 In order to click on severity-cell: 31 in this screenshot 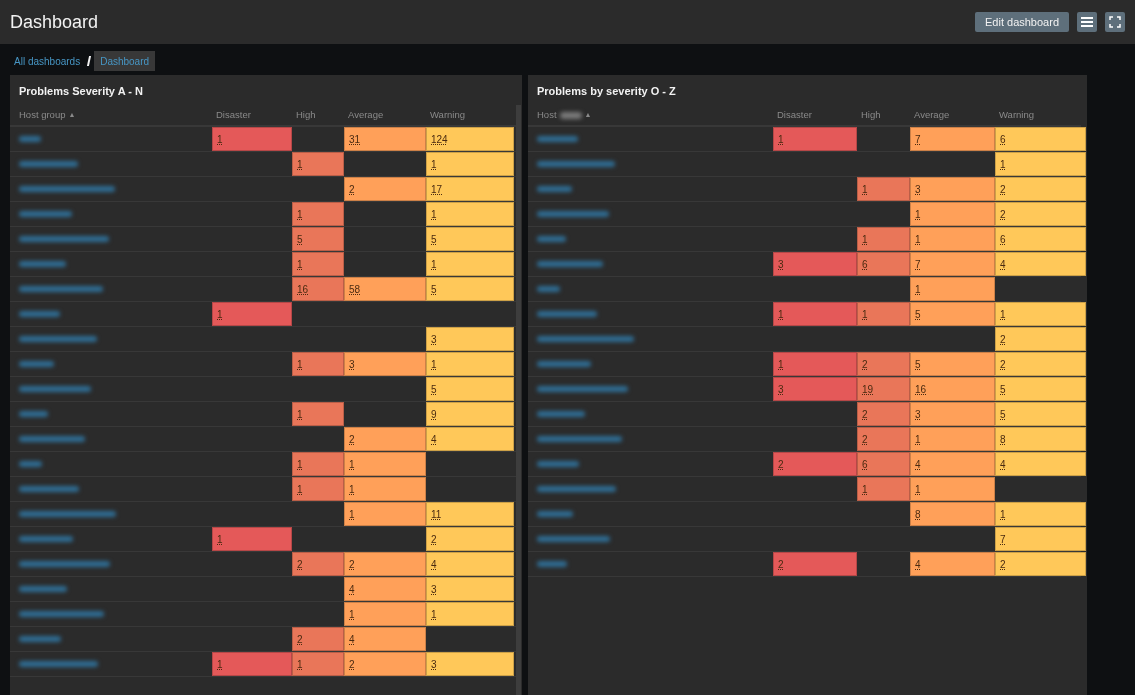, I will do `click(385, 139)`.